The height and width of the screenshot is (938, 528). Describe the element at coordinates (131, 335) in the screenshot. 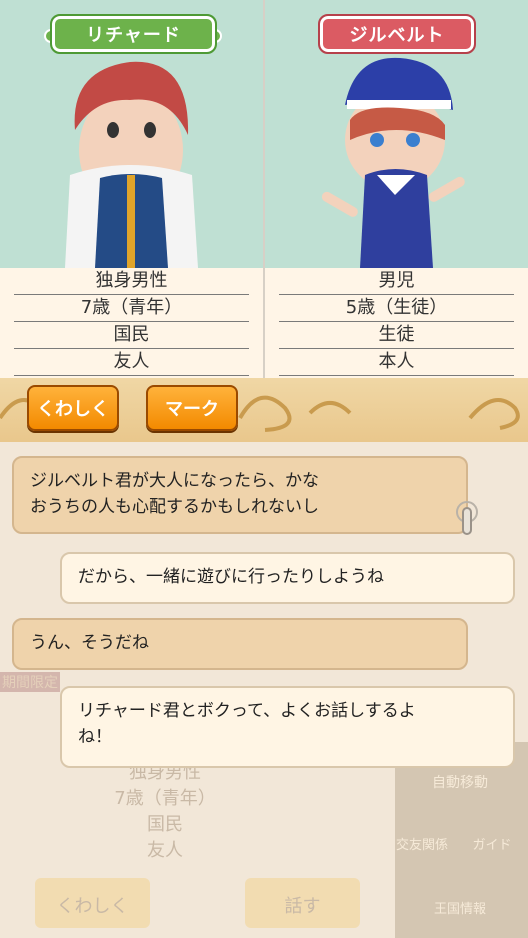

I see `left-info-status: 国民` at that location.